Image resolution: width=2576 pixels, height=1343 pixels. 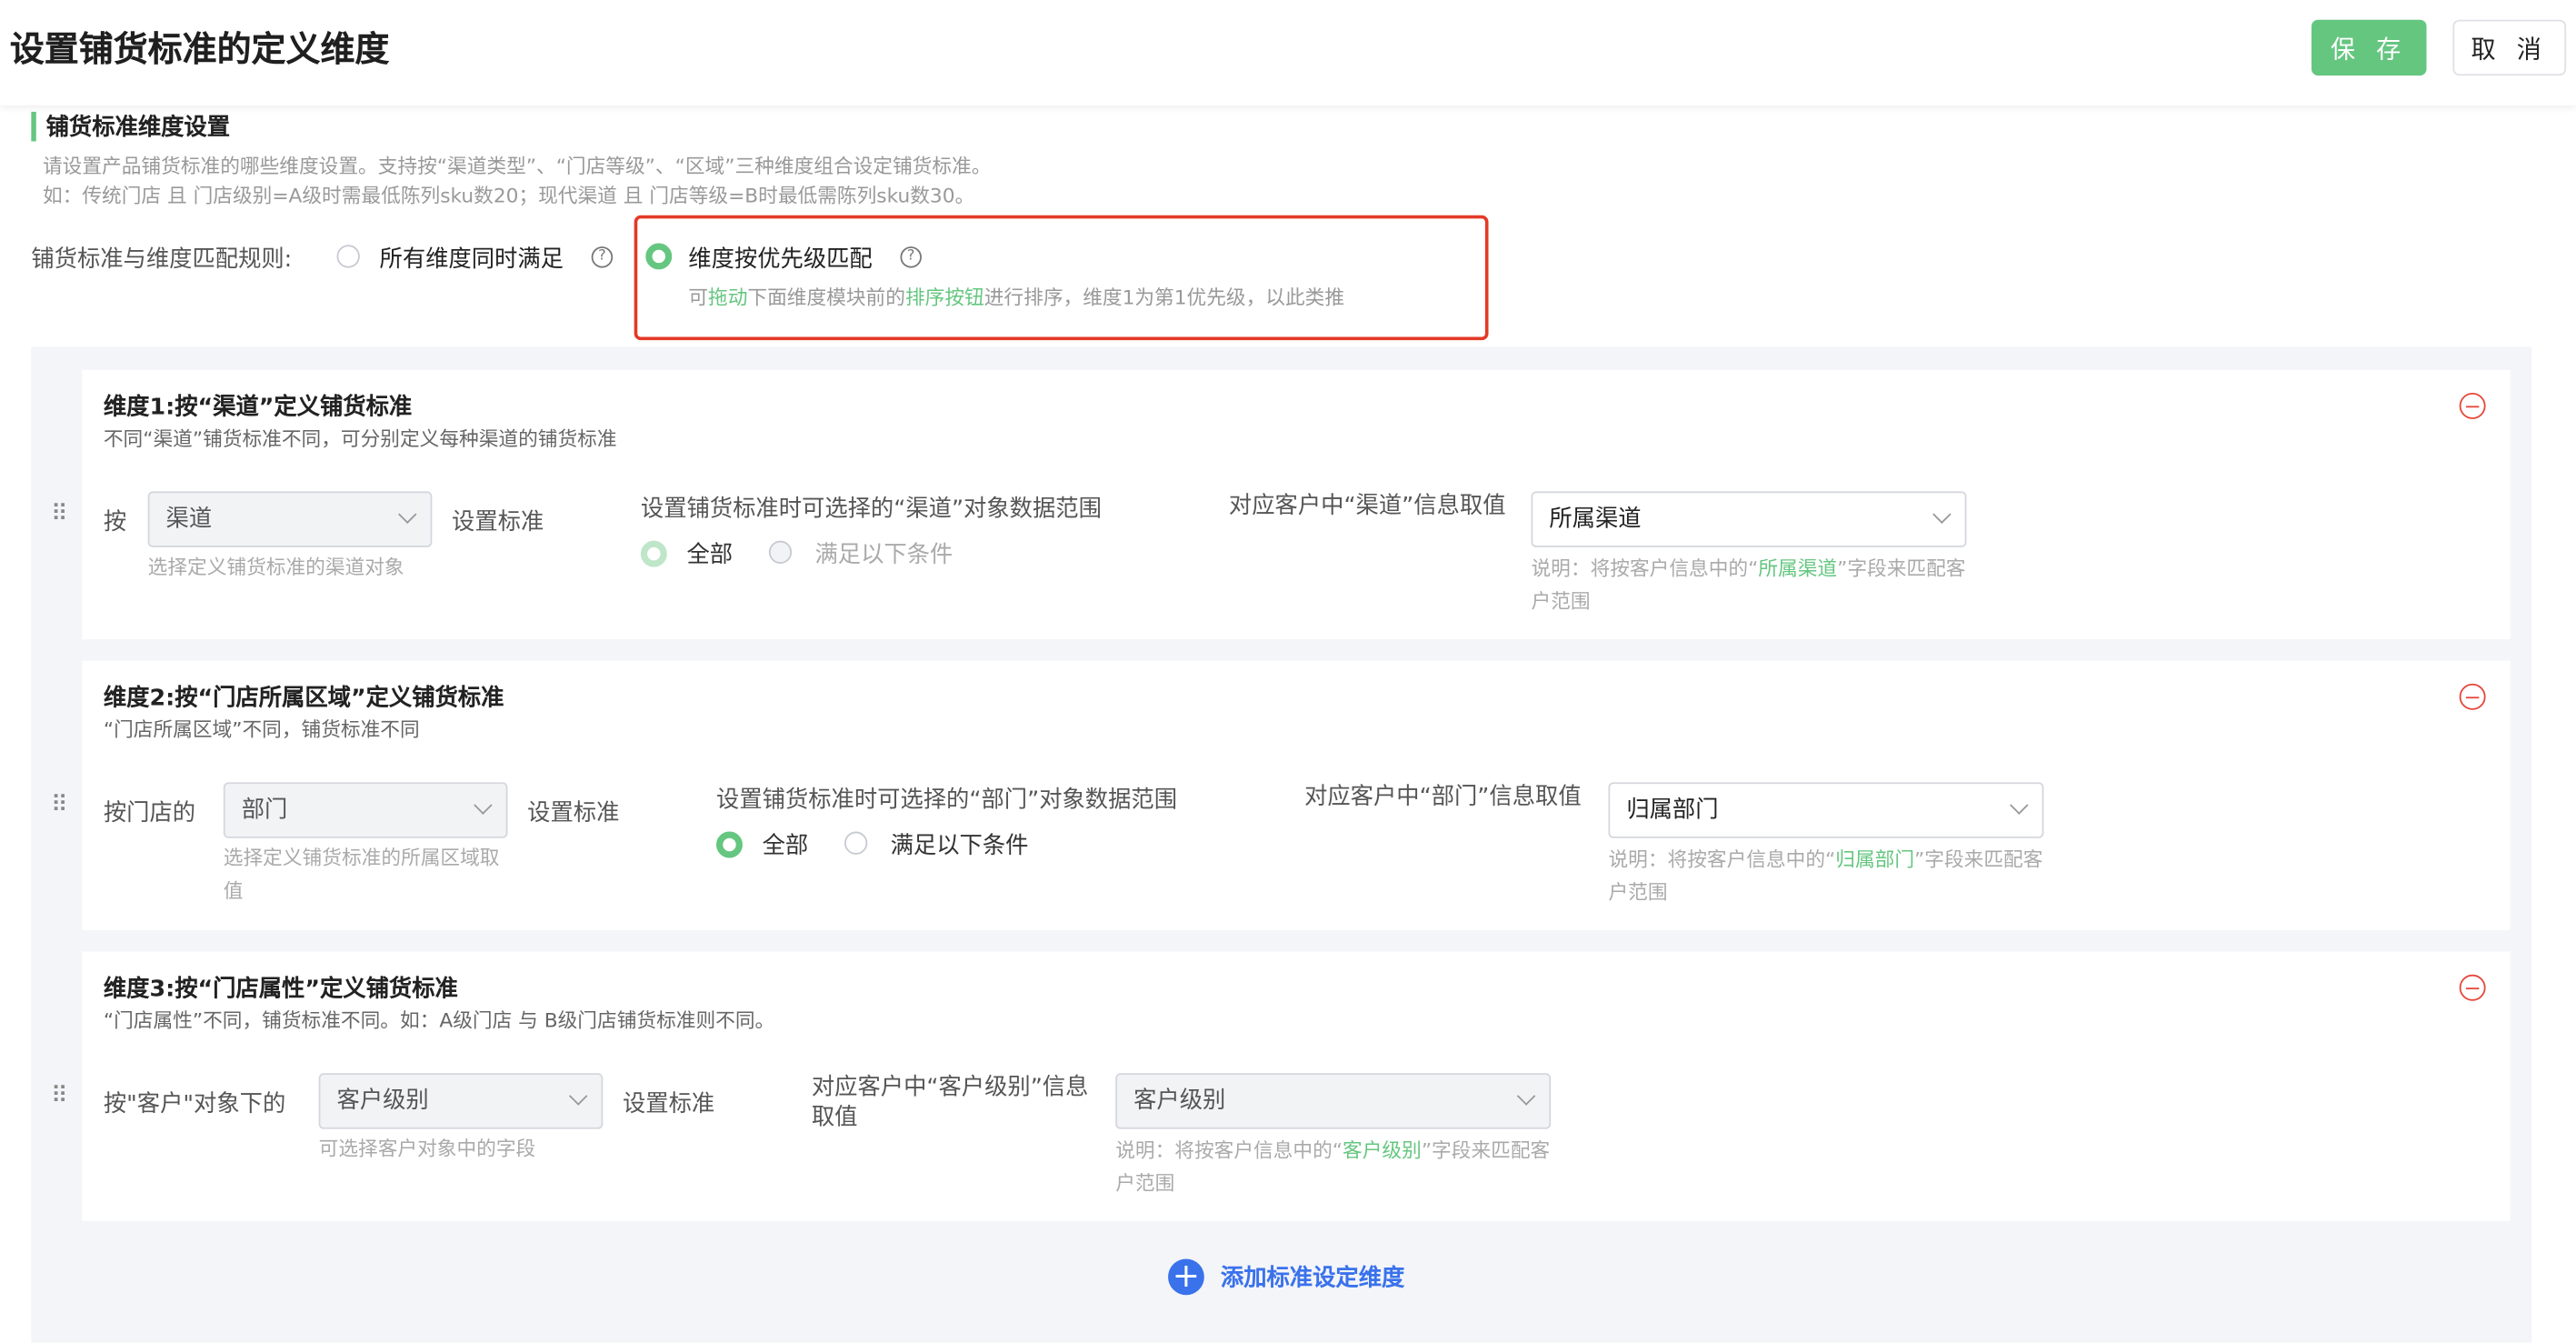 What do you see at coordinates (1382, 1150) in the screenshot?
I see `note-field: 客户级别` at bounding box center [1382, 1150].